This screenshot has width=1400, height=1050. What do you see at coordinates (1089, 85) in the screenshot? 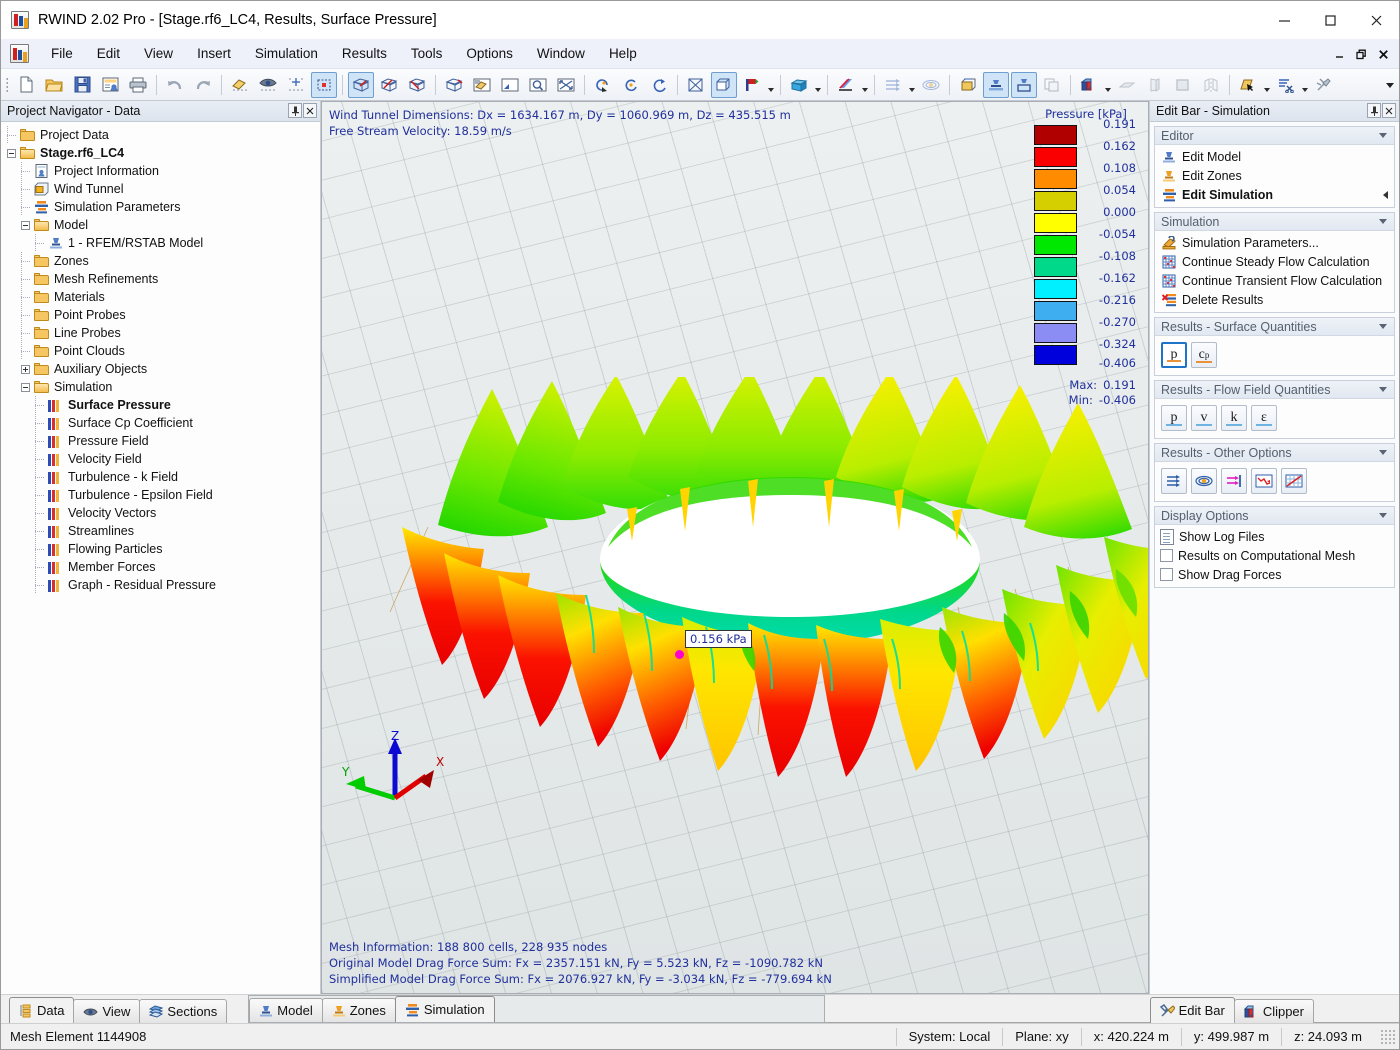
I see `clipper-box-icon` at bounding box center [1089, 85].